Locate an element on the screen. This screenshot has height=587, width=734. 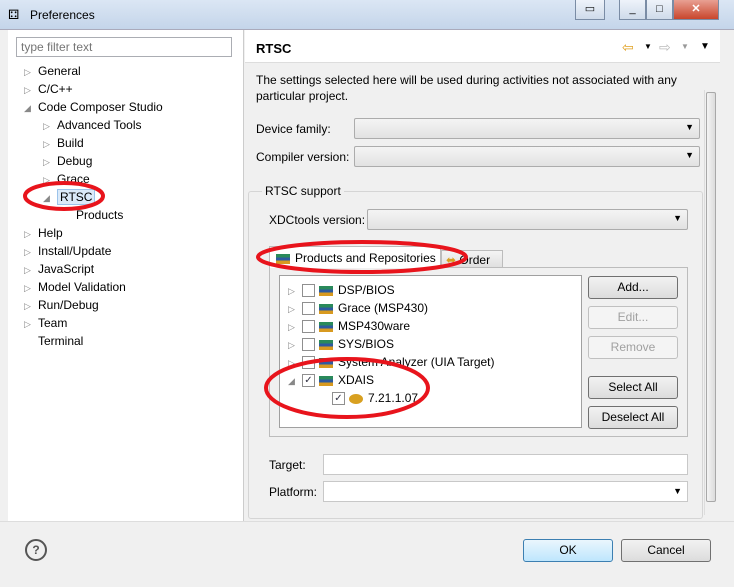
tree-item: ▷ Team is located at coordinates (45, 323).